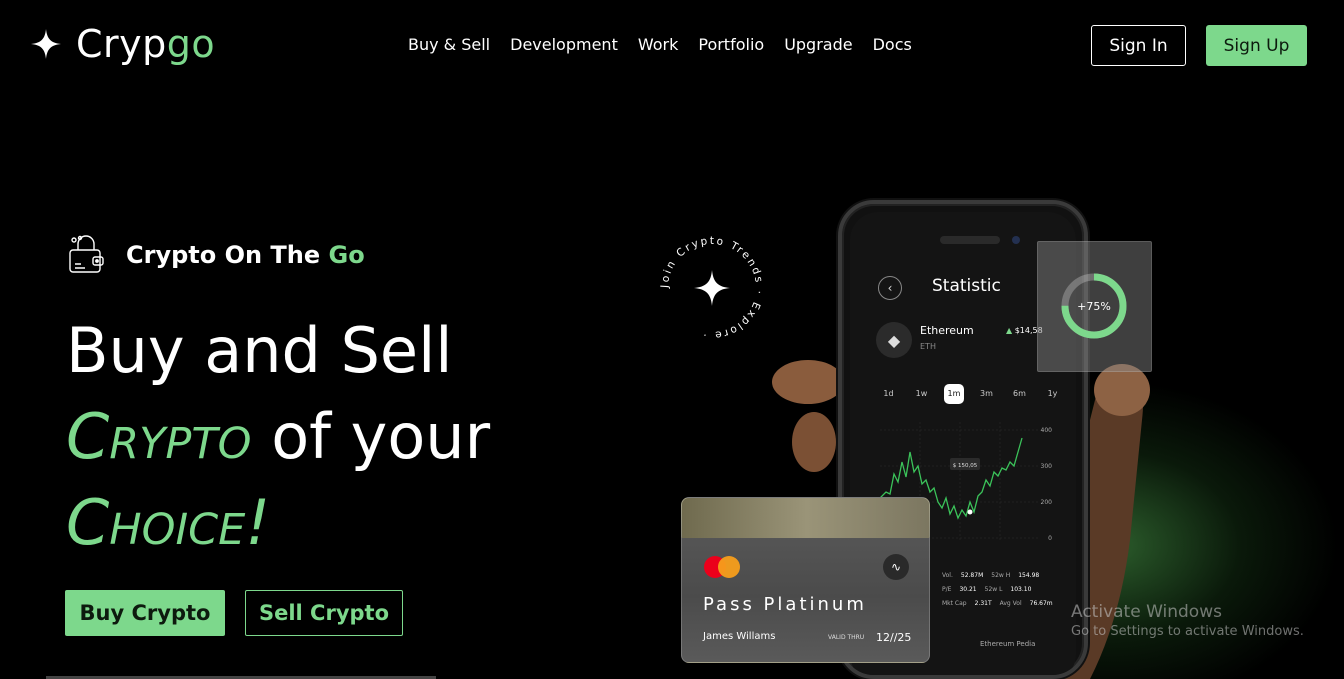 The width and height of the screenshot is (1344, 679). What do you see at coordinates (86, 254) in the screenshot?
I see `wallet-lock-icon` at bounding box center [86, 254].